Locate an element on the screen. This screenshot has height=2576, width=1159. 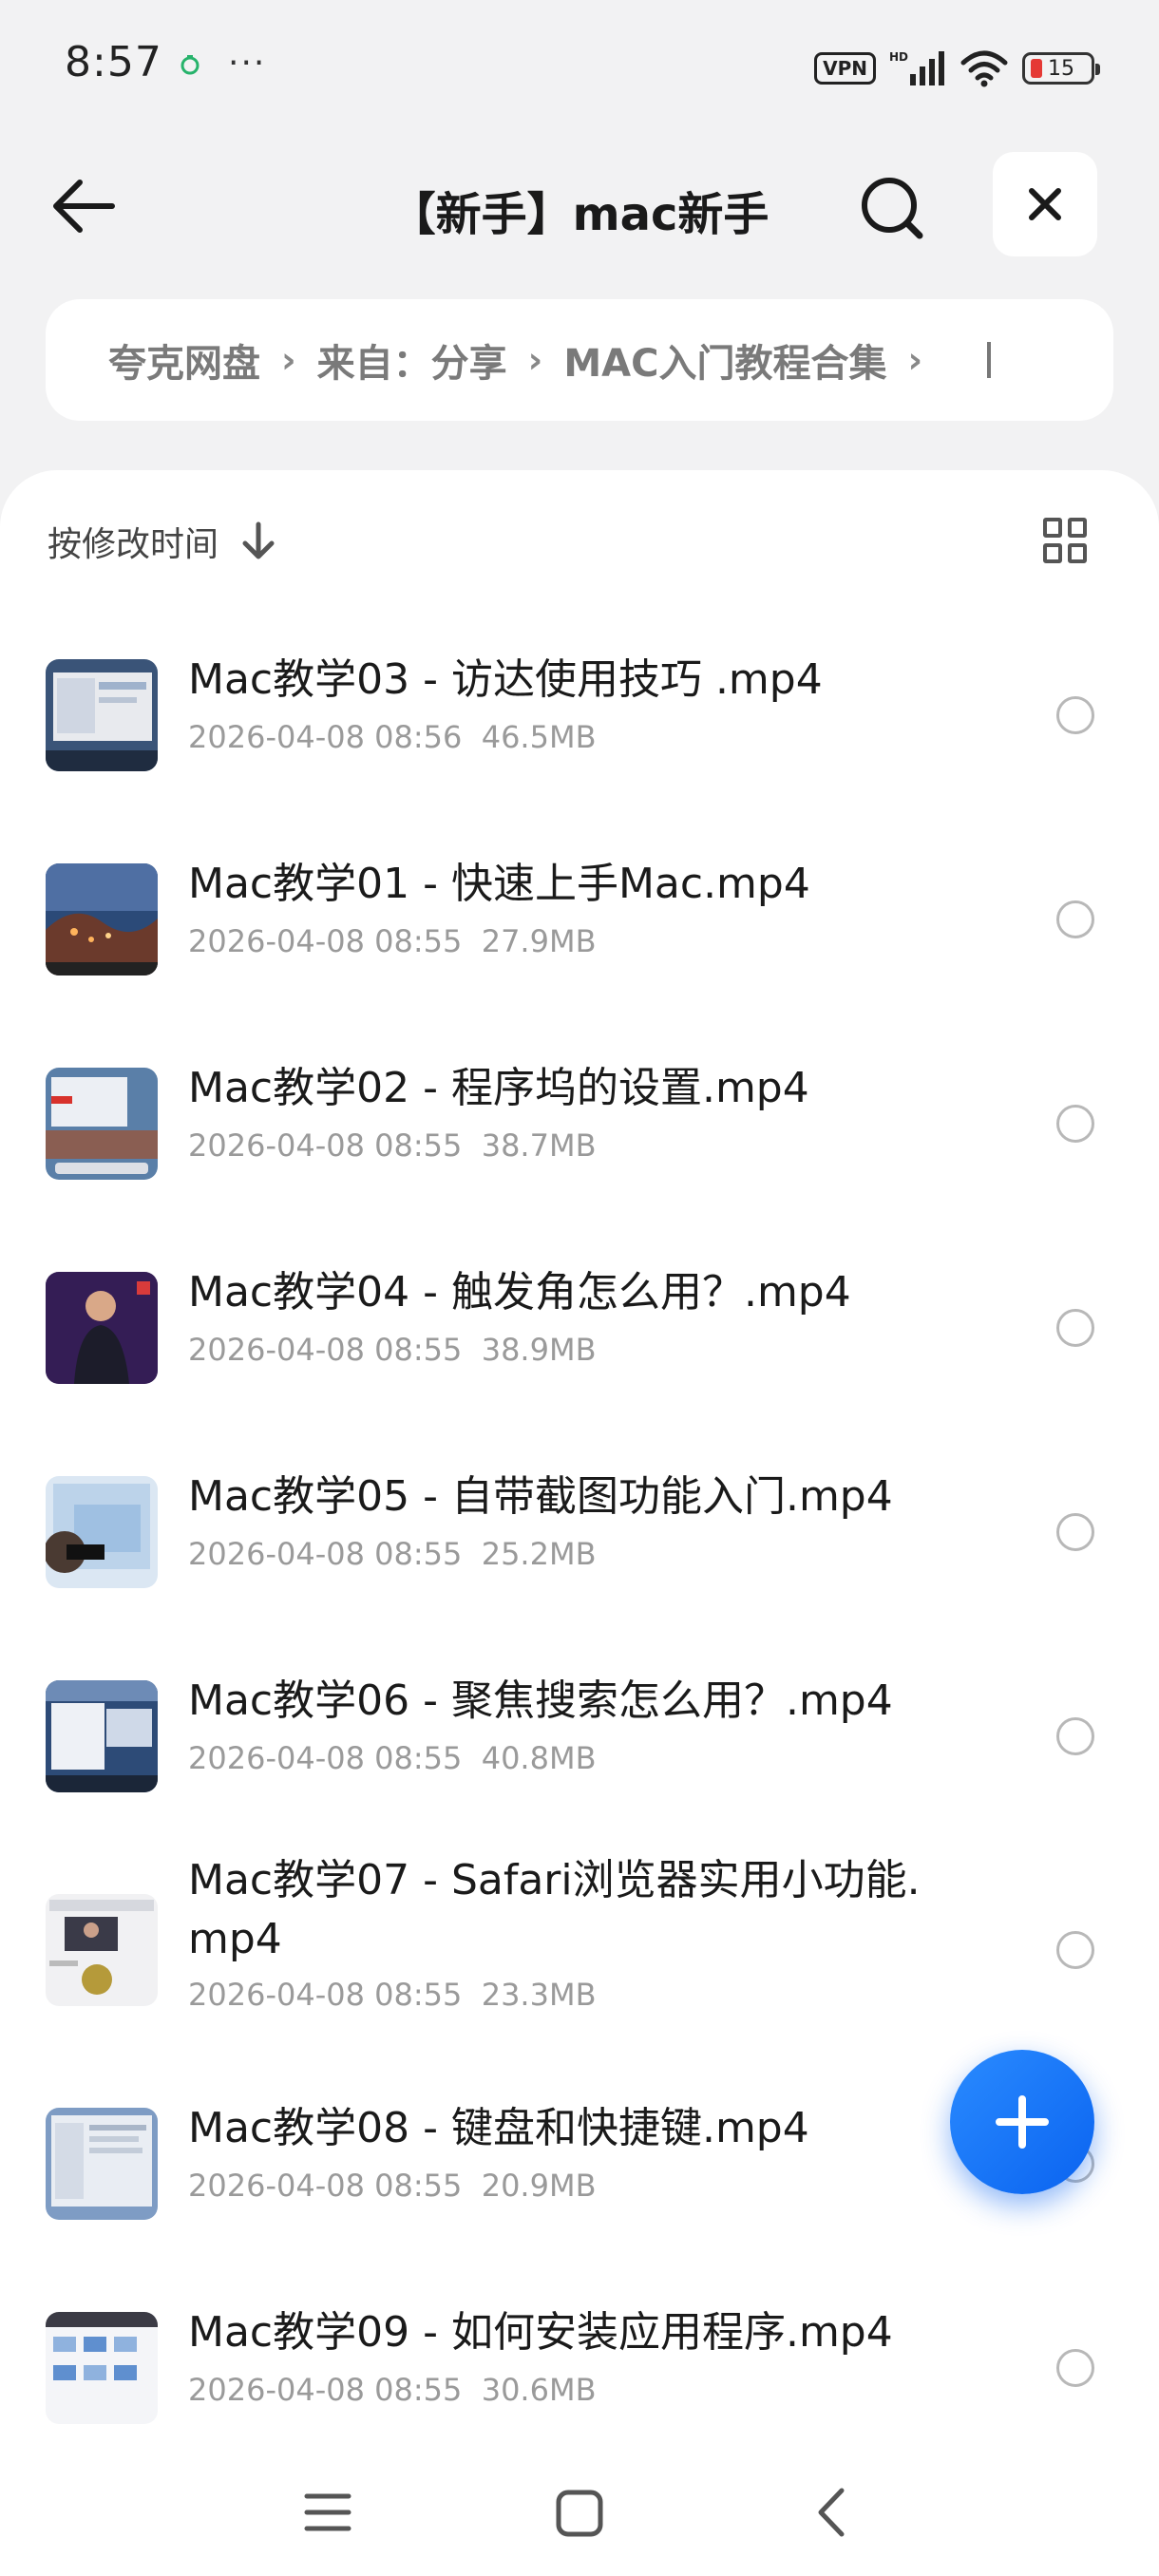
file-name-line1: Mac教学07 - Safari浏览器实用小功能. is located at coordinates (554, 1880).